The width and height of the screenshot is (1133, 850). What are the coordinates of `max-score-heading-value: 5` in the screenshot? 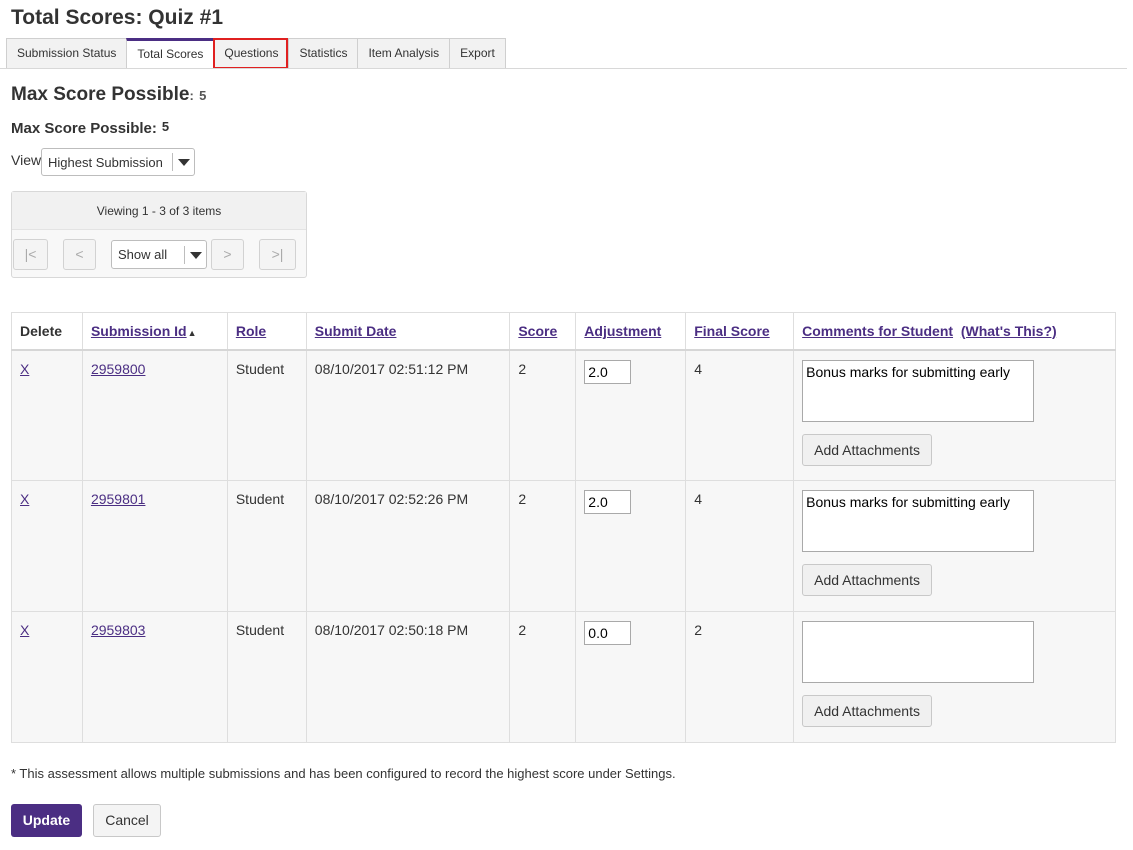 It's located at (203, 95).